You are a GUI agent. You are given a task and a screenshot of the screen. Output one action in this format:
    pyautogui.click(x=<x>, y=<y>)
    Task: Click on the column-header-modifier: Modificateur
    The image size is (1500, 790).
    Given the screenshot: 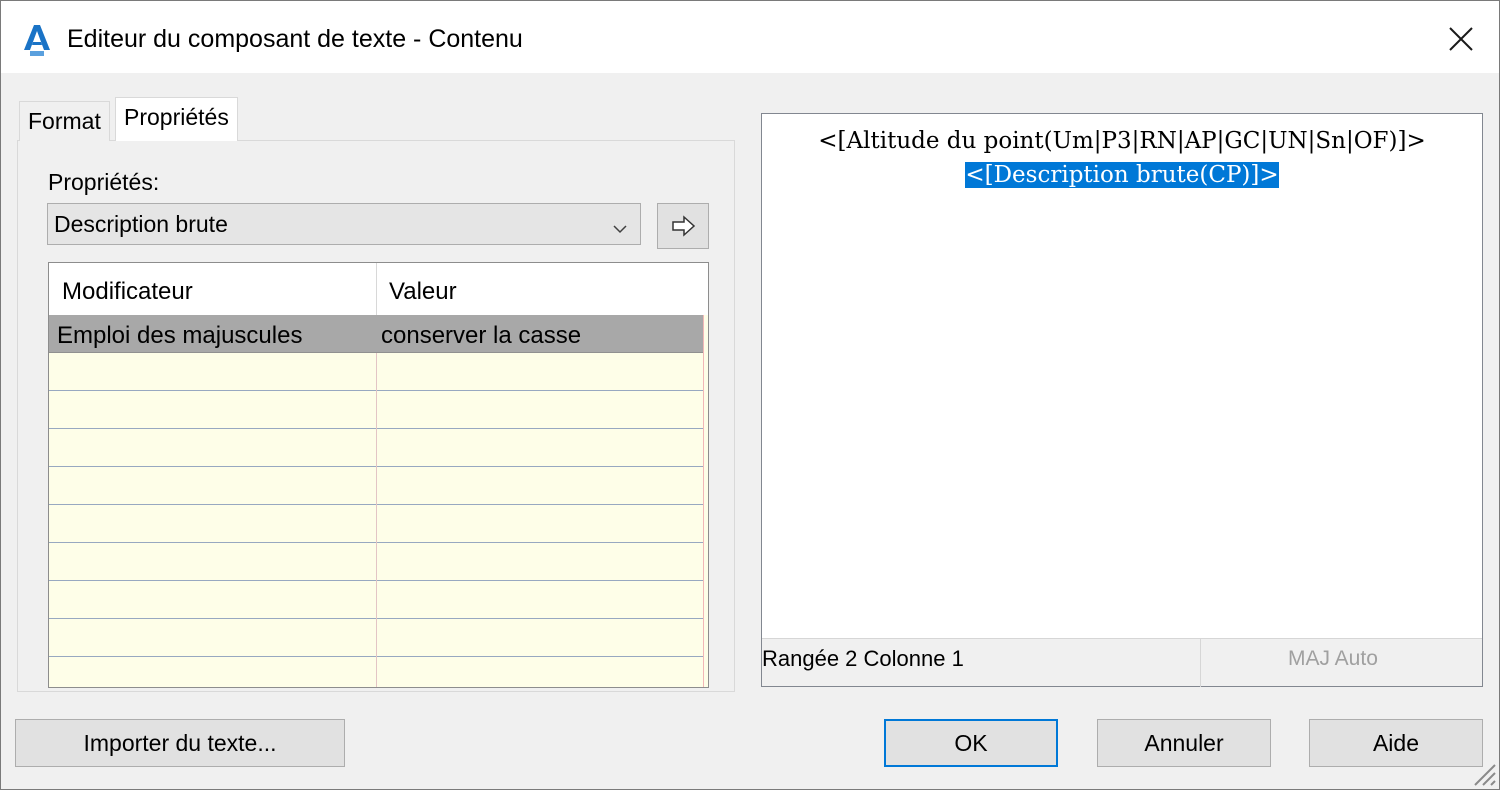 What is the action you would take?
    pyautogui.click(x=212, y=289)
    